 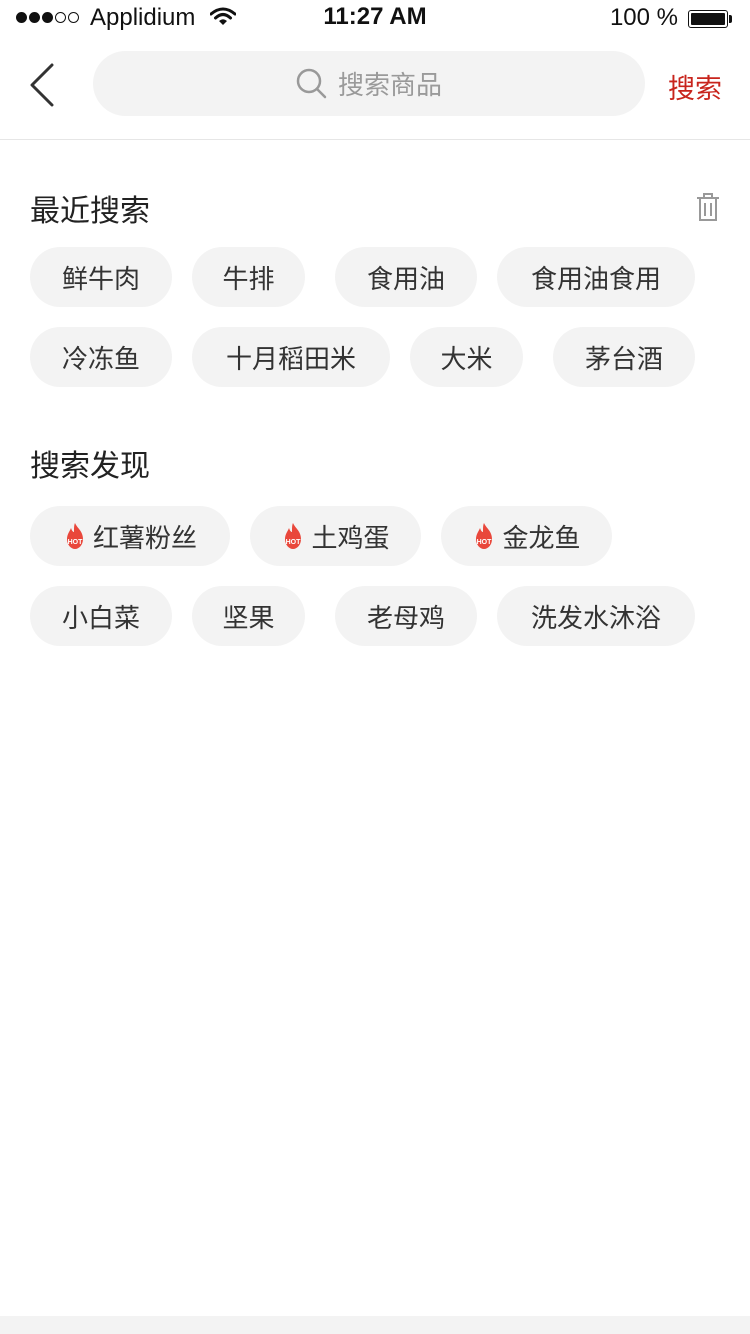 I want to click on hot-search-chip: HOT 金龙鱼, so click(x=526, y=536).